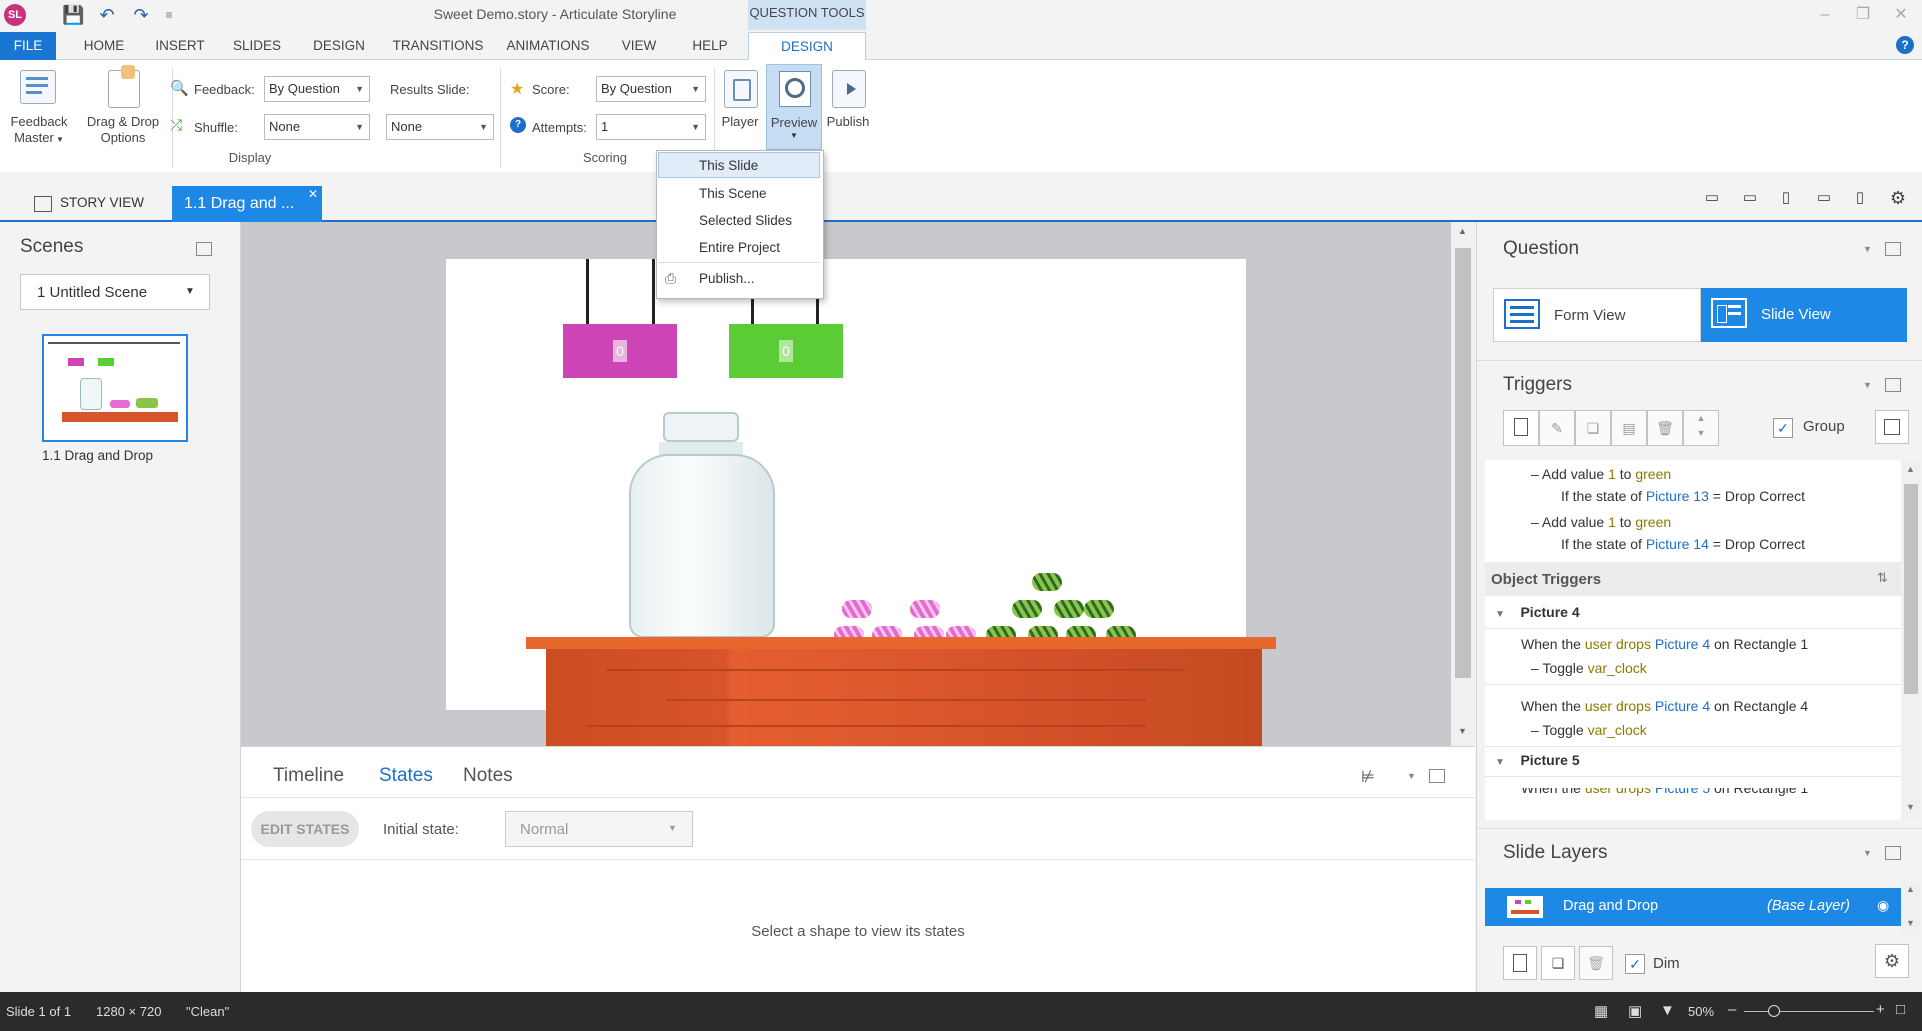 The height and width of the screenshot is (1031, 1922). I want to click on scene-selector: 1 Untitled Scene ▼, so click(115, 292).